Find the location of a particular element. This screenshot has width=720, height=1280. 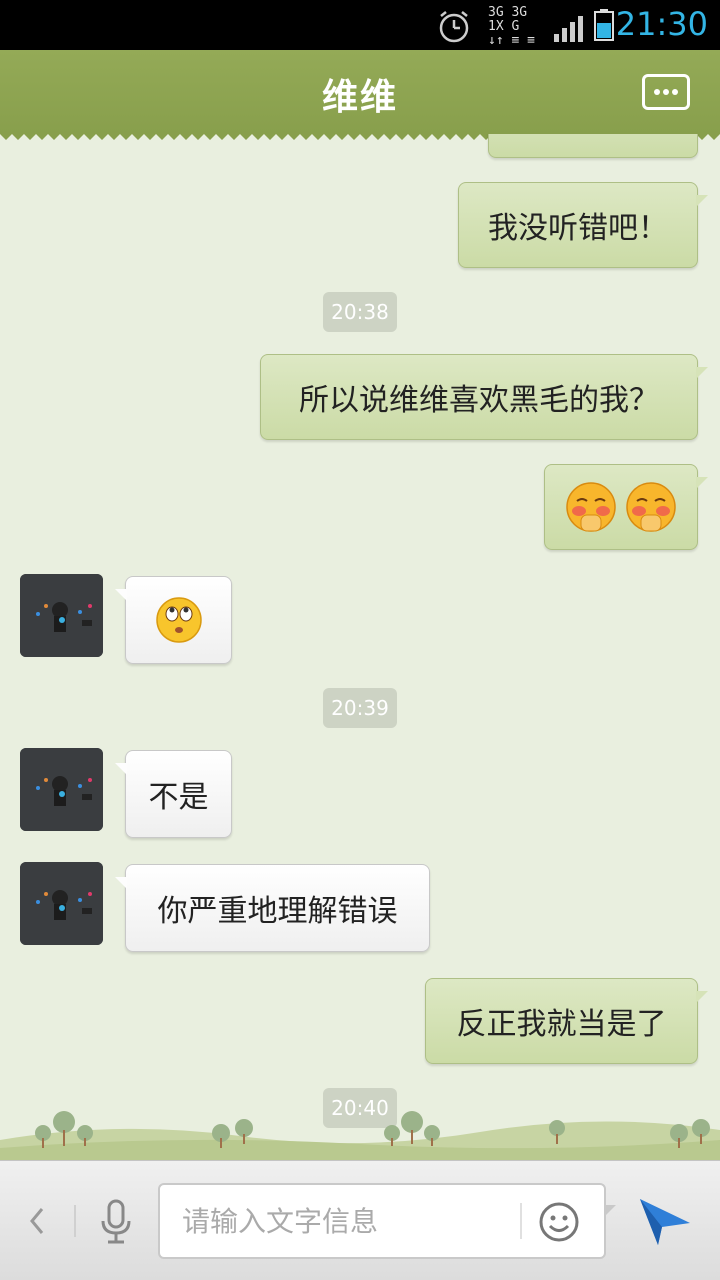

rolling-eyes-face-icon is located at coordinates (178, 620).